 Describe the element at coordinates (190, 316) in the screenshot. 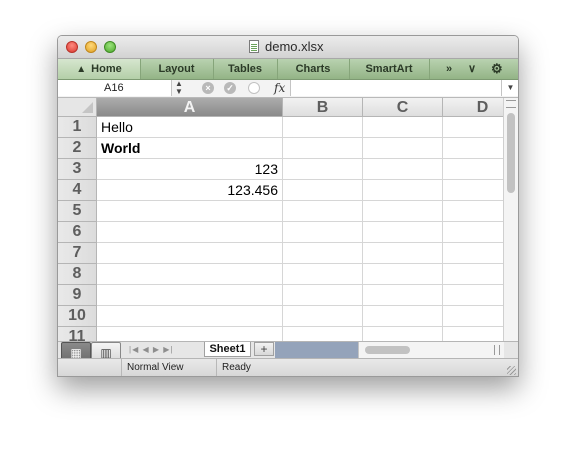

I see `cell-a10` at that location.